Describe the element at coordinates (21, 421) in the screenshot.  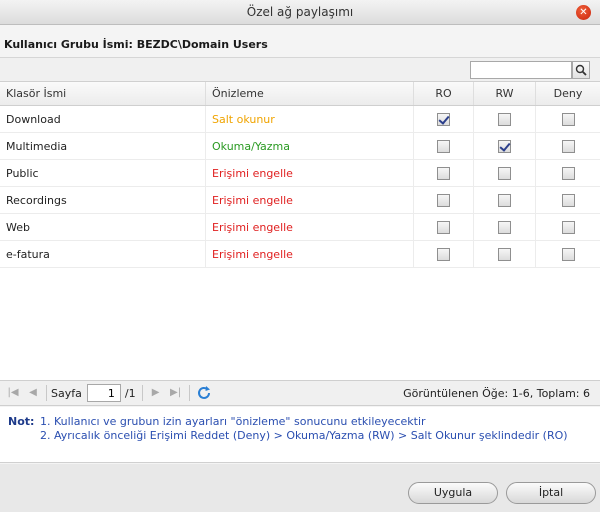
I see `note-label: Not:` at that location.